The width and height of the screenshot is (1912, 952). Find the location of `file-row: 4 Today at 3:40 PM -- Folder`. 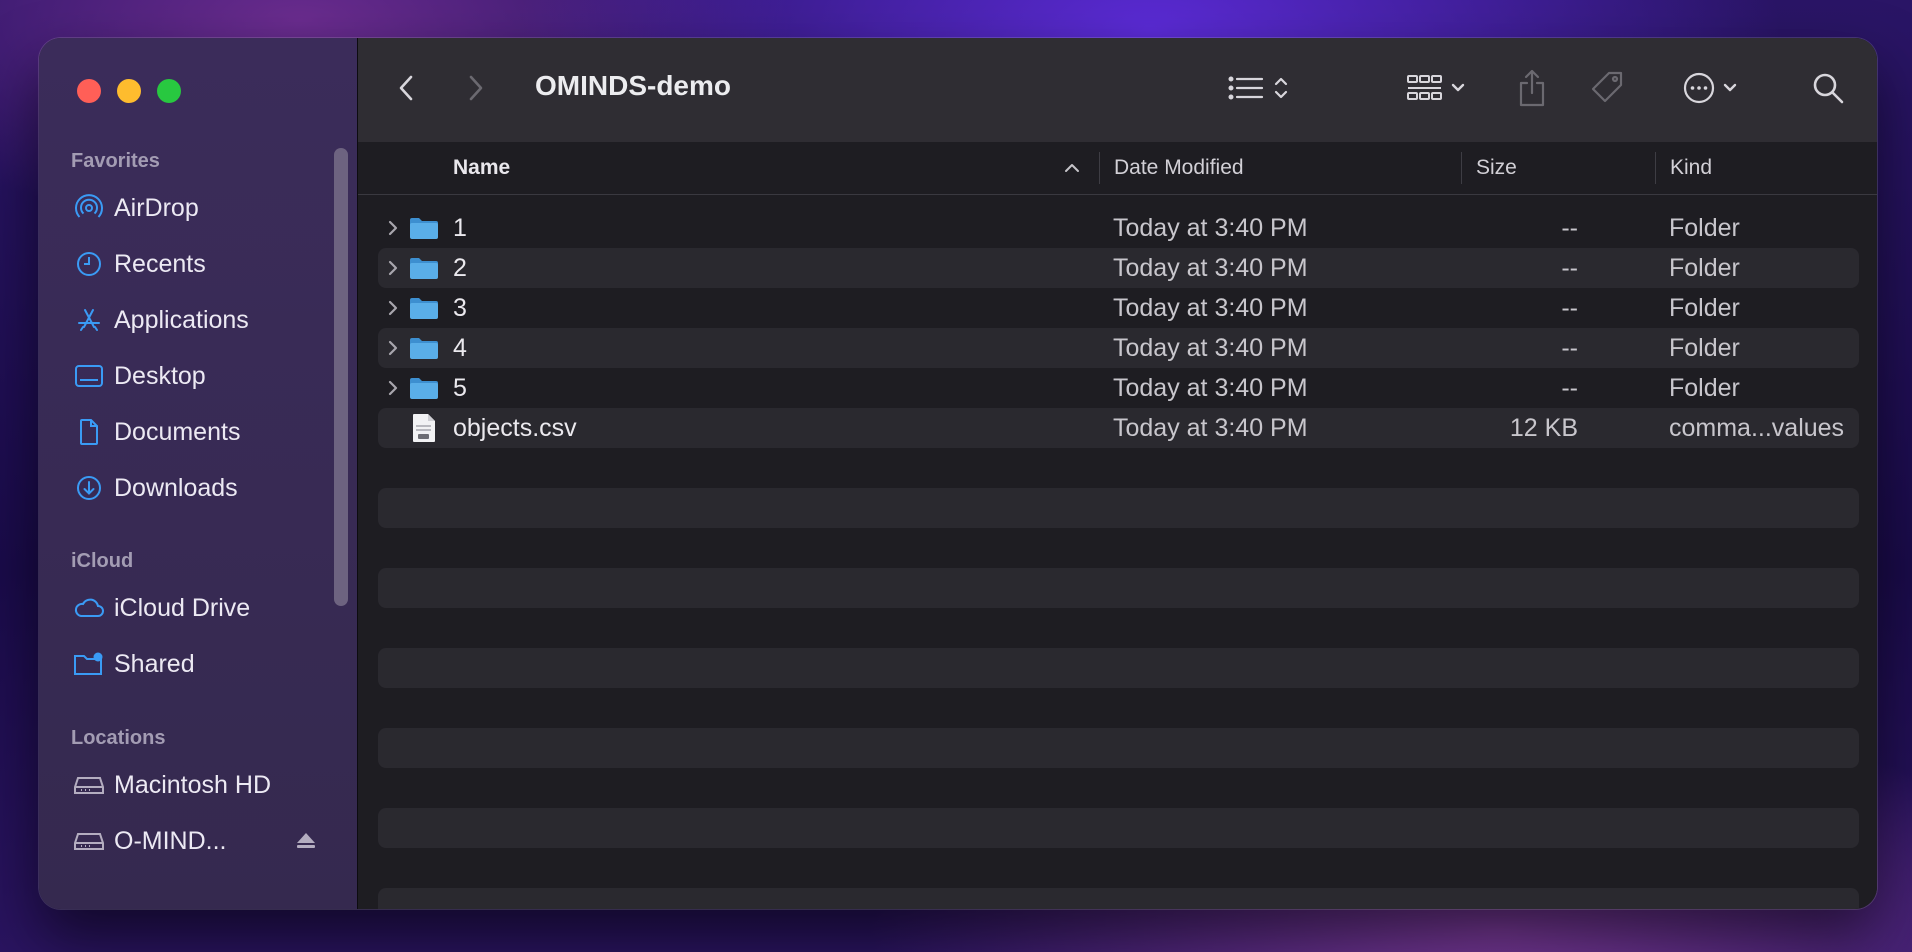

file-row: 4 Today at 3:40 PM -- Folder is located at coordinates (1118, 348).